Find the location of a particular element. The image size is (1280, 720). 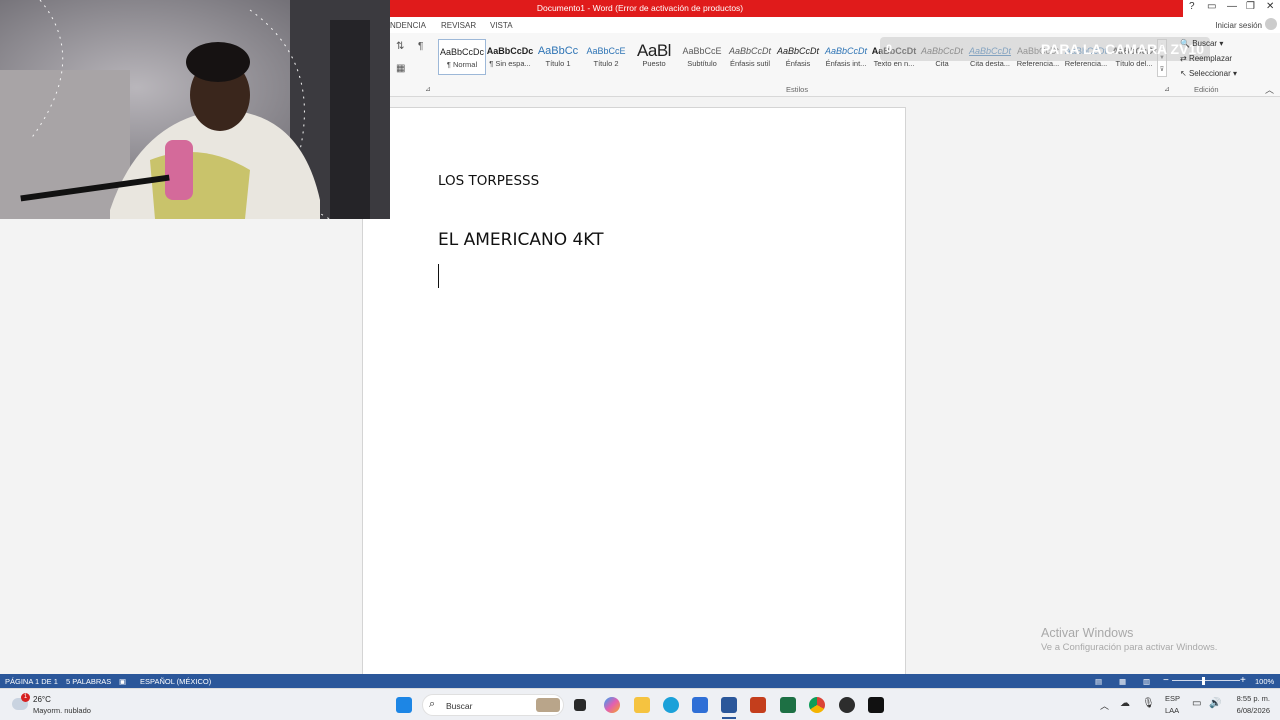

sign-in-link: Iniciar sesión is located at coordinates (1238, 25).